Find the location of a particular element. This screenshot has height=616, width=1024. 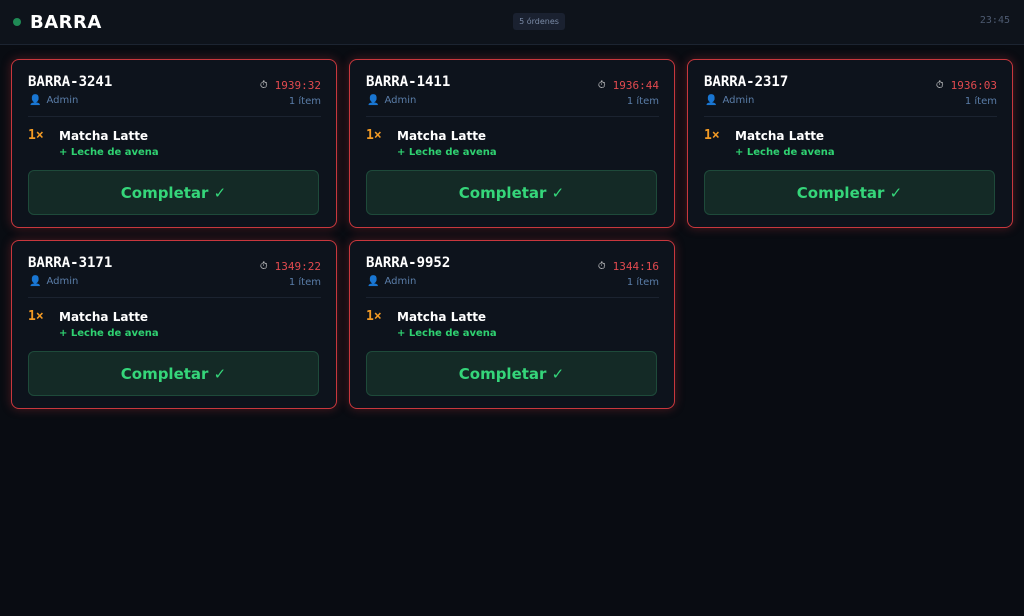

timer-value: 1936:44 is located at coordinates (635, 85).